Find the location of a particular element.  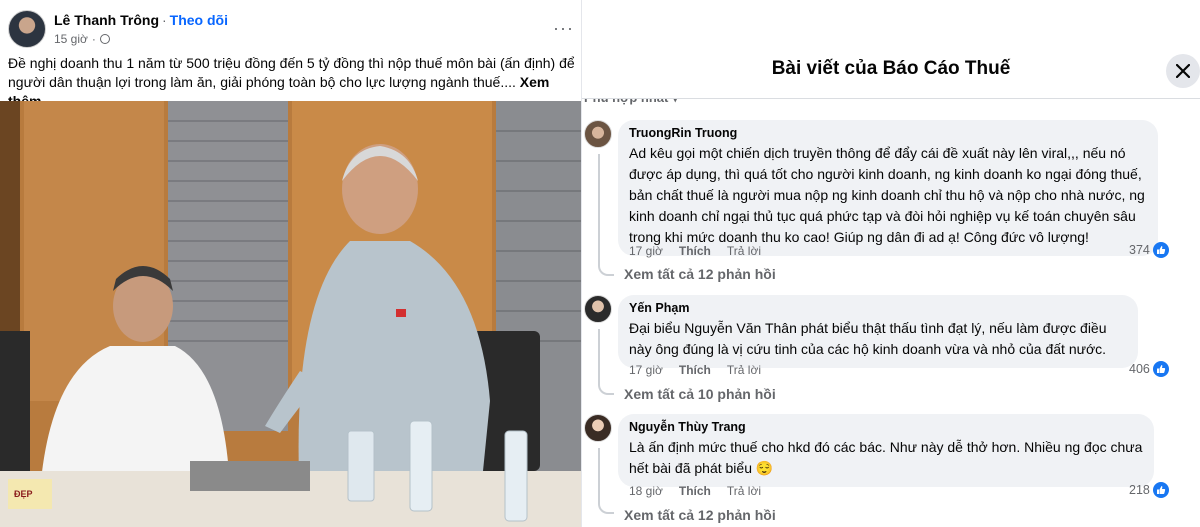

comment-author: Nguyễn Thùy Trang is located at coordinates (886, 427).